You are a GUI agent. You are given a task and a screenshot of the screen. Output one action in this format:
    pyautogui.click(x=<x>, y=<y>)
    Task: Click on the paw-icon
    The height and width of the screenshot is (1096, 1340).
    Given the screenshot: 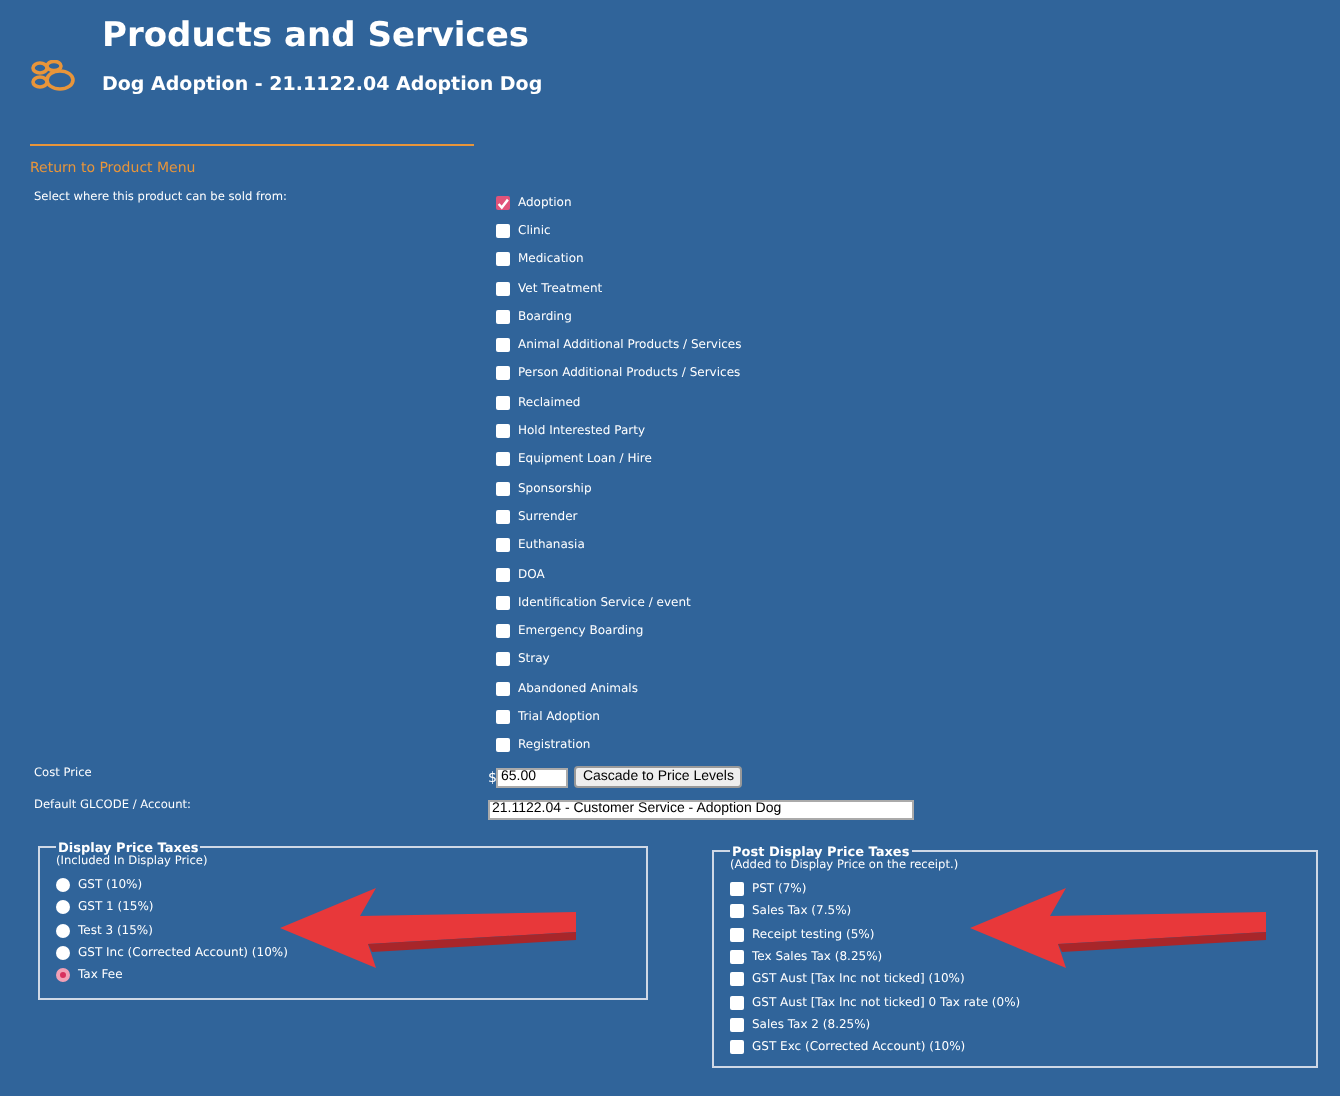 What is the action you would take?
    pyautogui.click(x=54, y=76)
    